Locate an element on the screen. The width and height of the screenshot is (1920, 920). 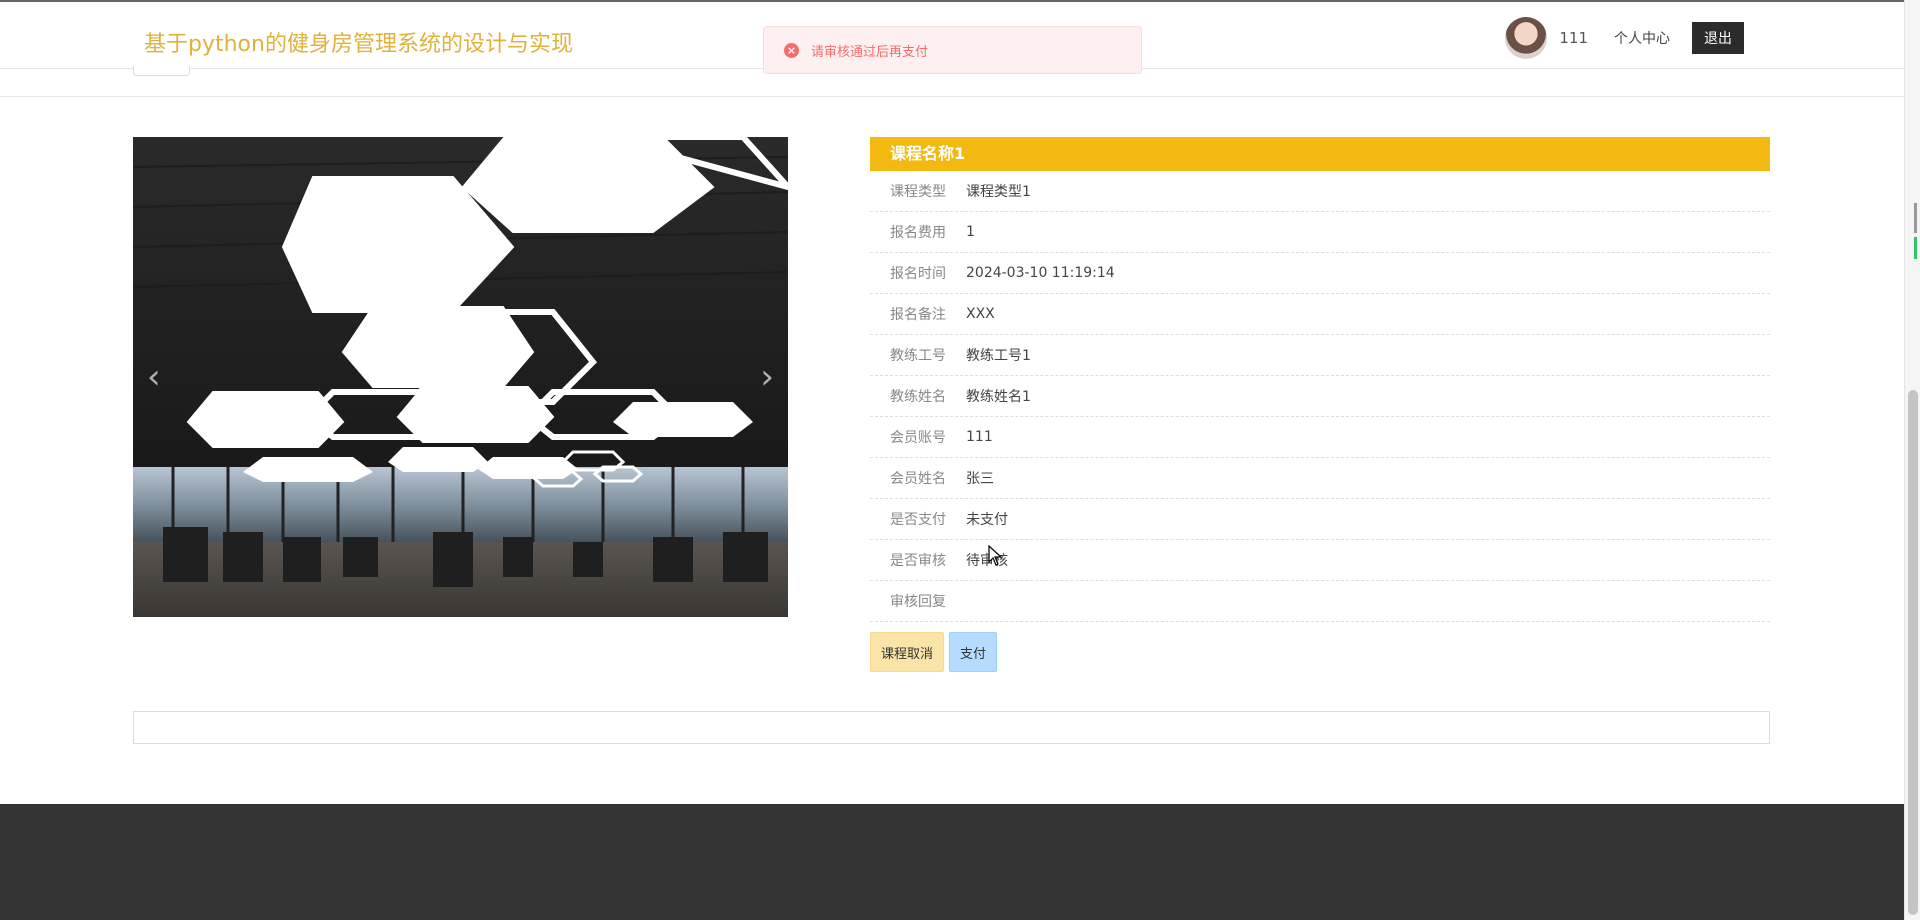
row-label: 审核回复 is located at coordinates (918, 602).